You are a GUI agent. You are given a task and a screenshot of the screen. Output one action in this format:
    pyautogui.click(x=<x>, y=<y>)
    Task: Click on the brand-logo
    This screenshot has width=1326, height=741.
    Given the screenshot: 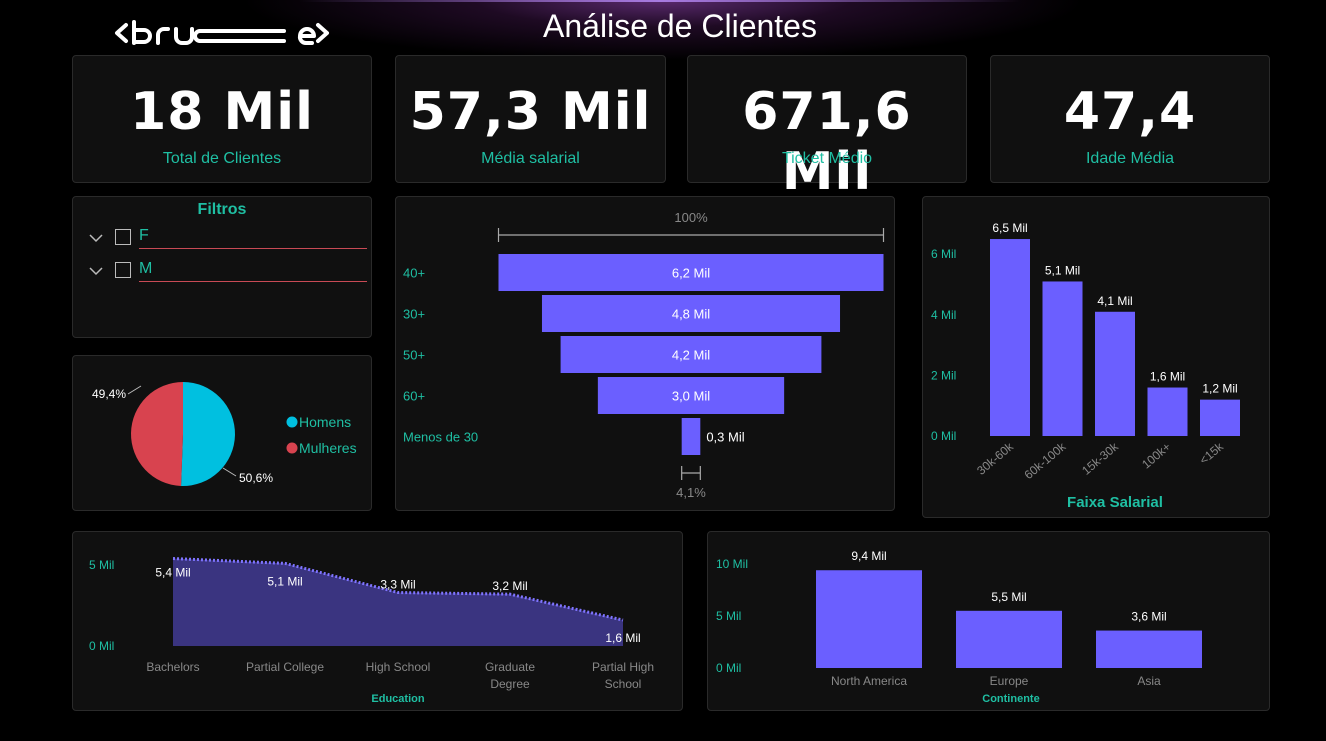 What is the action you would take?
    pyautogui.click(x=222, y=32)
    